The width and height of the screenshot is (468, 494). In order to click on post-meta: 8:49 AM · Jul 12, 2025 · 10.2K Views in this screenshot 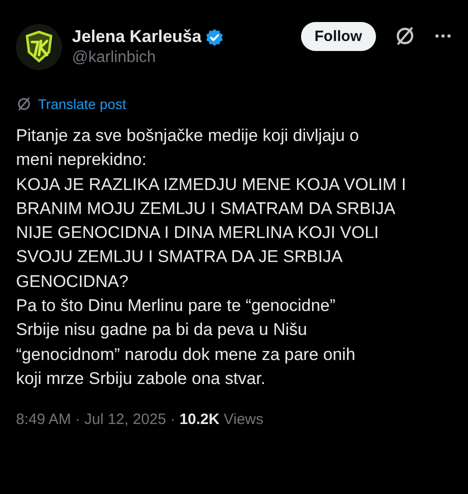, I will do `click(140, 419)`.